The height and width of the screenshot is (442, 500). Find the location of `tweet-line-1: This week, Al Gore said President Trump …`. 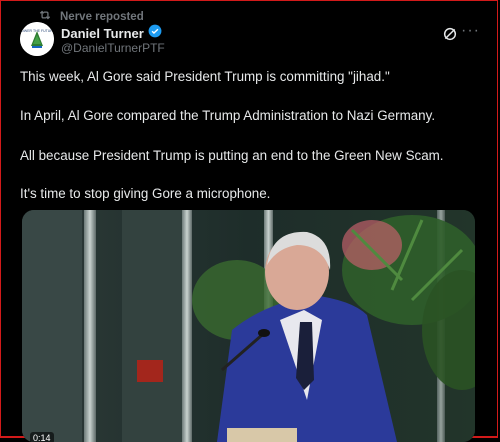

tweet-line-1: This week, Al Gore said President Trump … is located at coordinates (205, 76).